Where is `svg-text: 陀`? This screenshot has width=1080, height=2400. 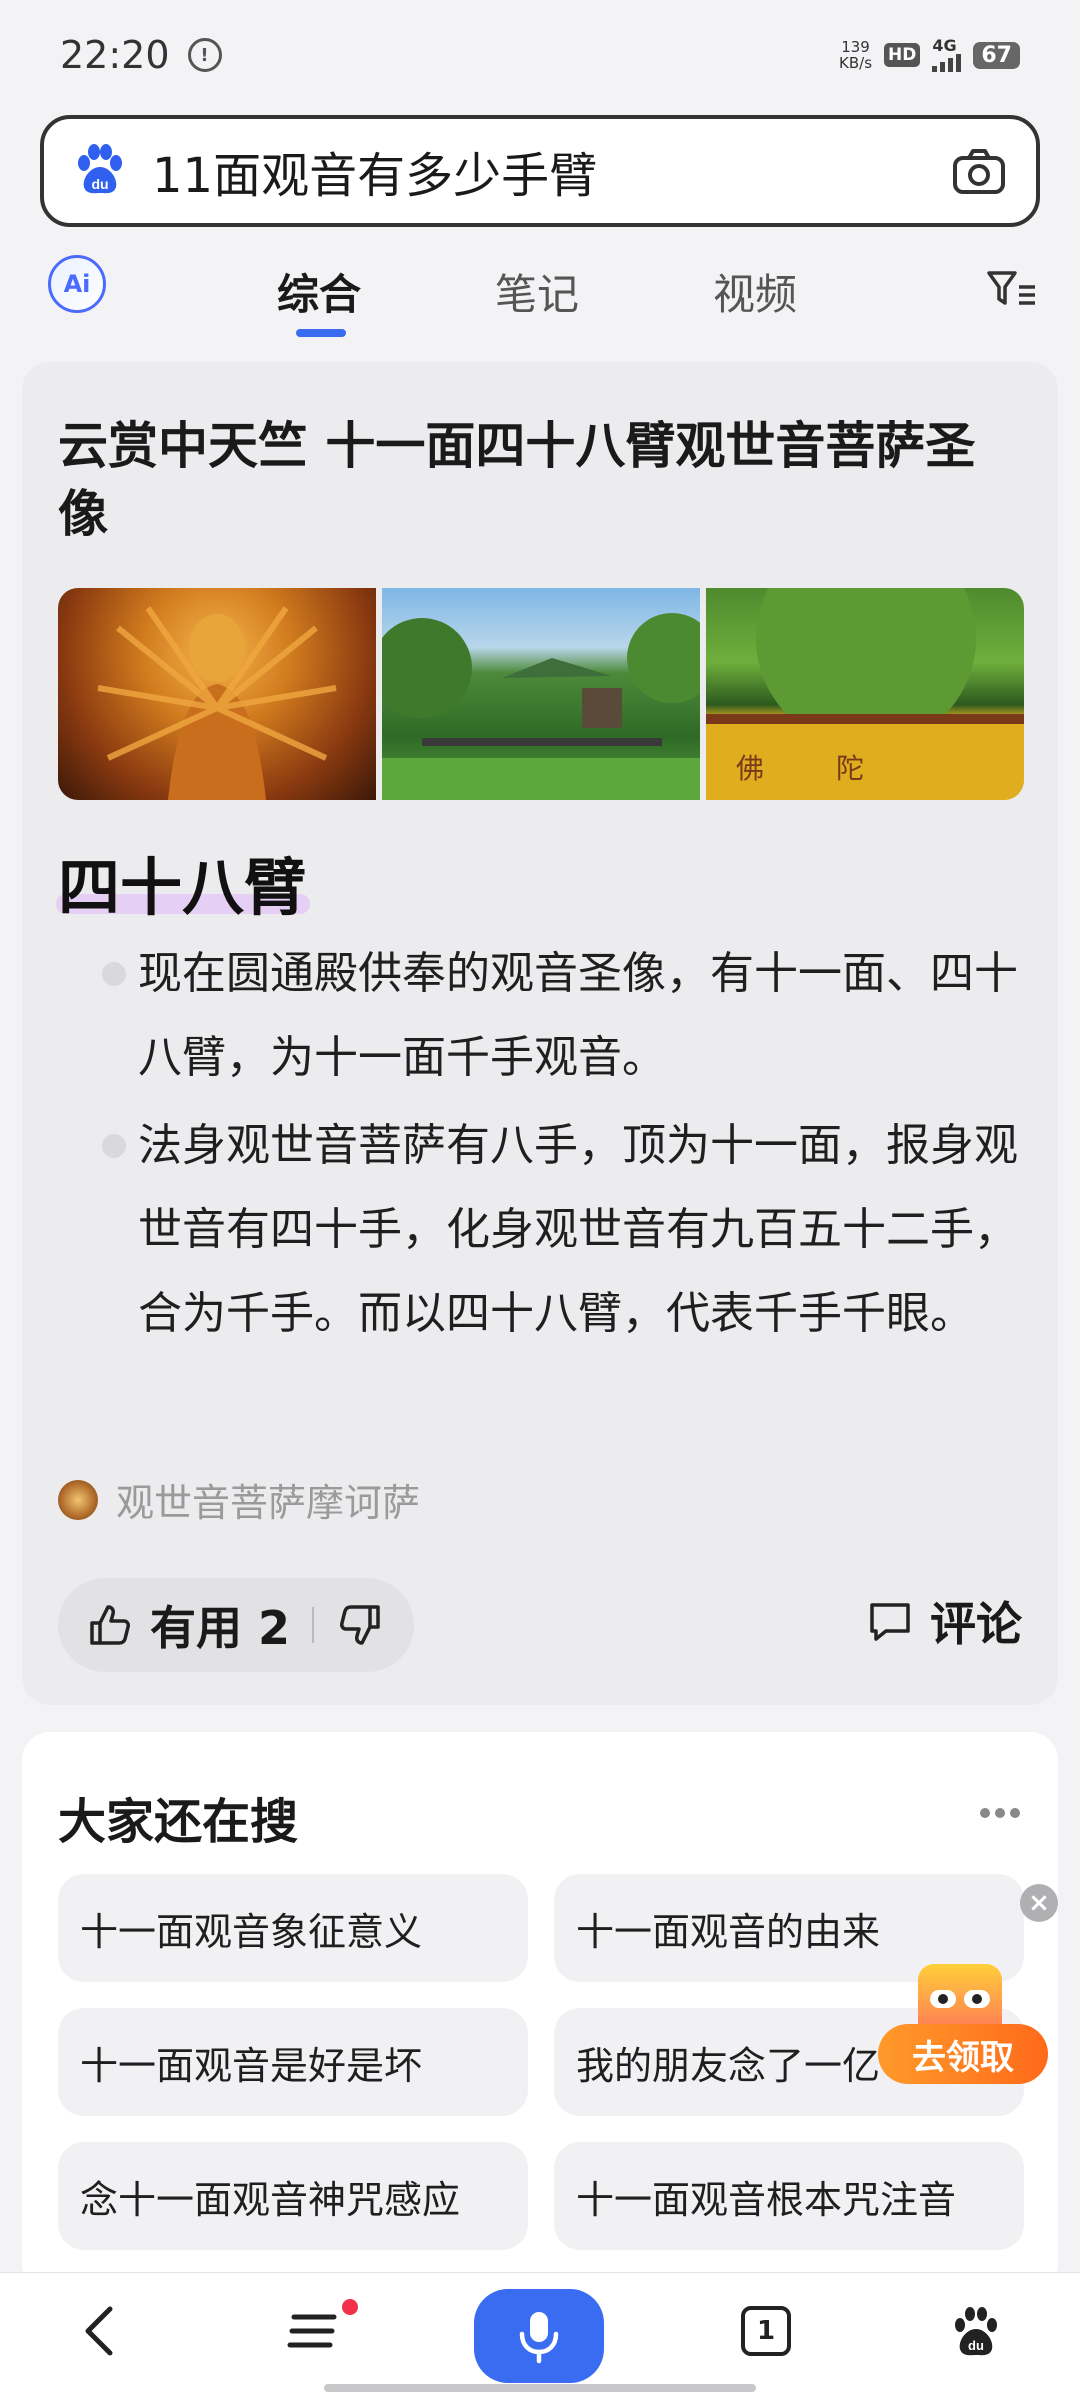
svg-text: 陀 is located at coordinates (850, 768).